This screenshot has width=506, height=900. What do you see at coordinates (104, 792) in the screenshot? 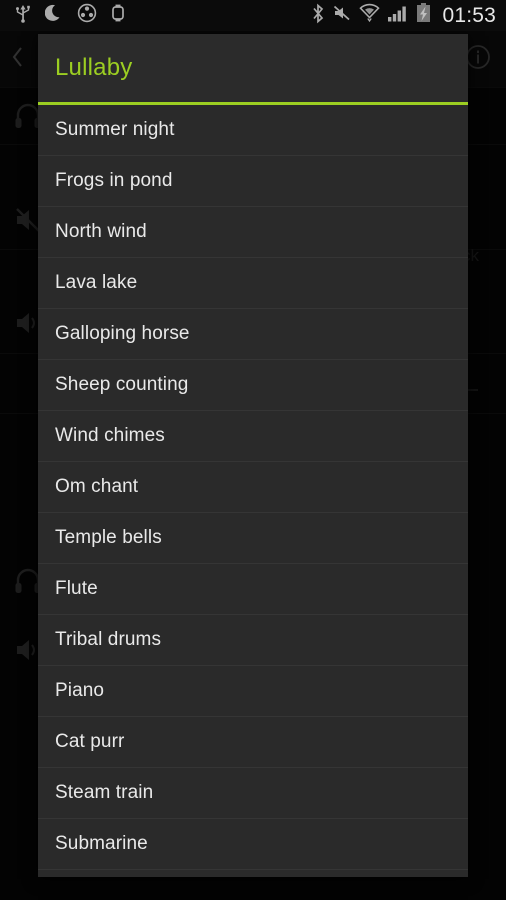
I see `list-item-label: Steam train` at bounding box center [104, 792].